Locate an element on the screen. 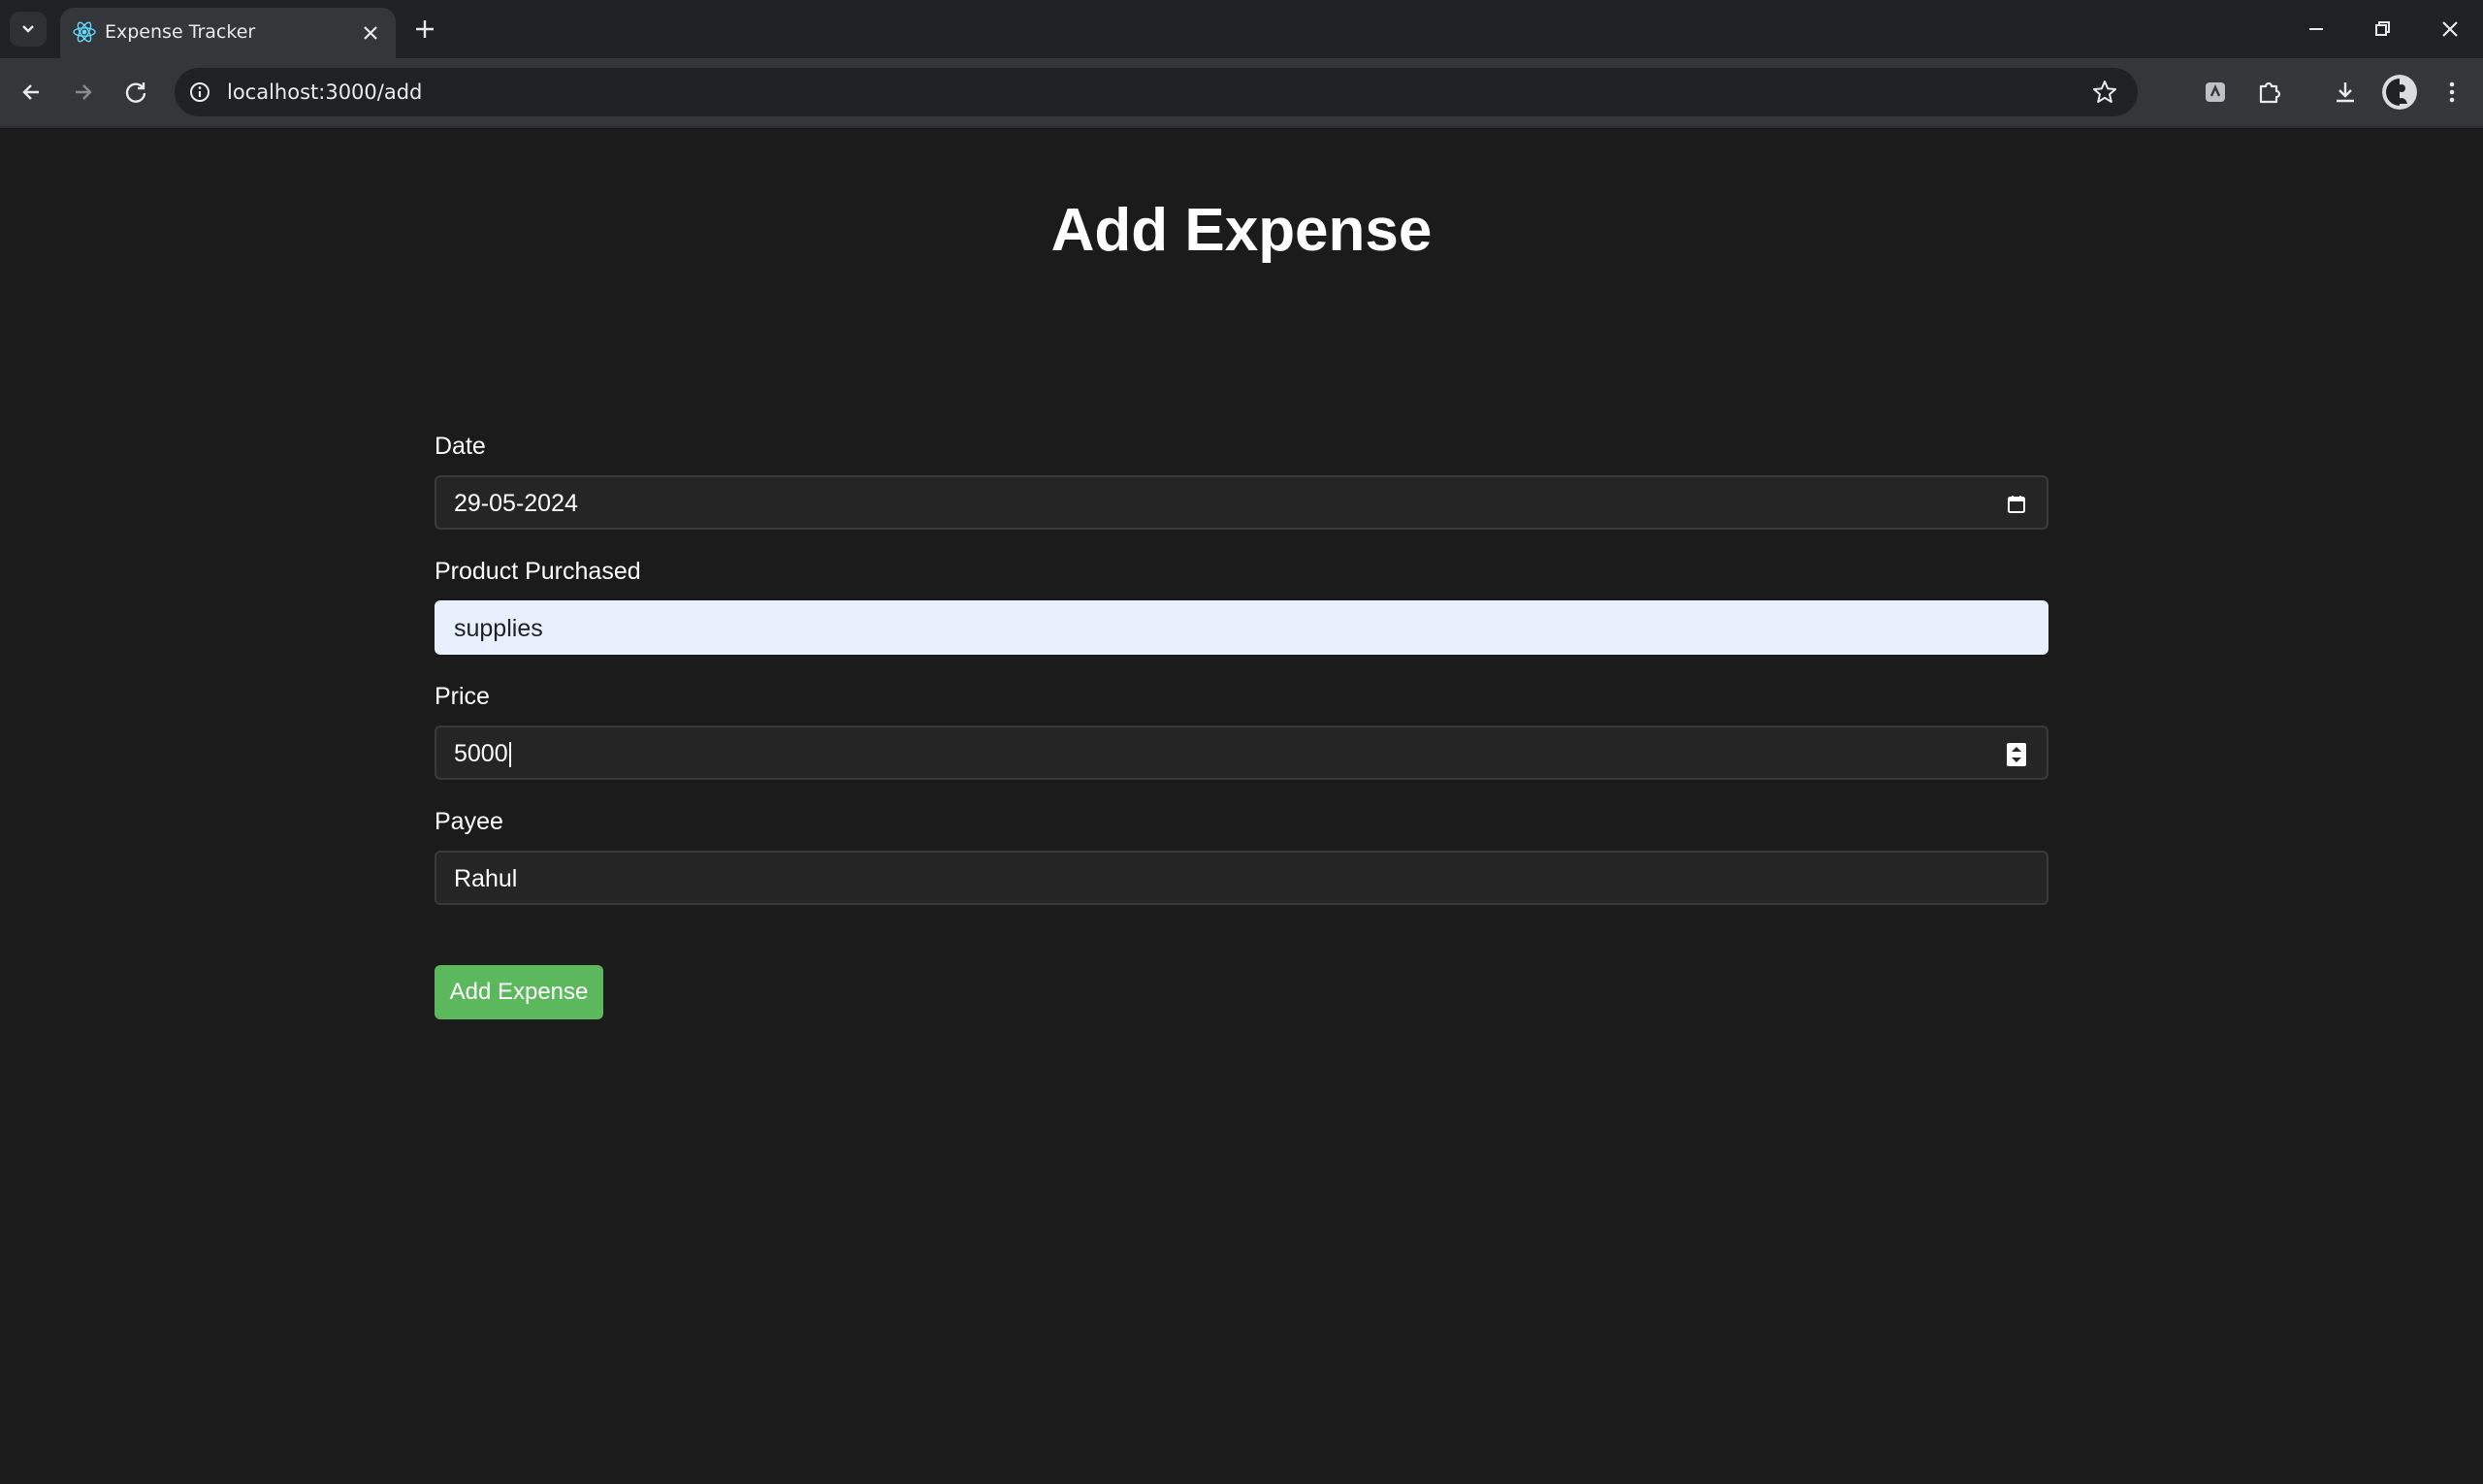  tab-strip: Expense Tracker is located at coordinates (1242, 29).